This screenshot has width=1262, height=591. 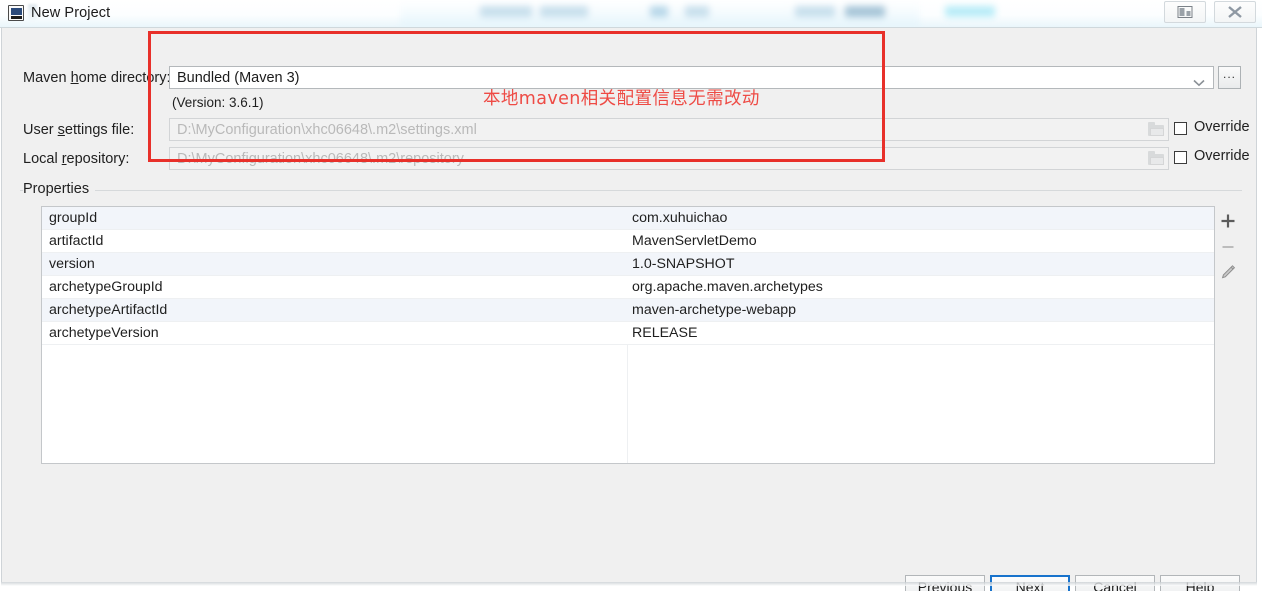 I want to click on user-settings-override-label: Override, so click(x=1222, y=127).